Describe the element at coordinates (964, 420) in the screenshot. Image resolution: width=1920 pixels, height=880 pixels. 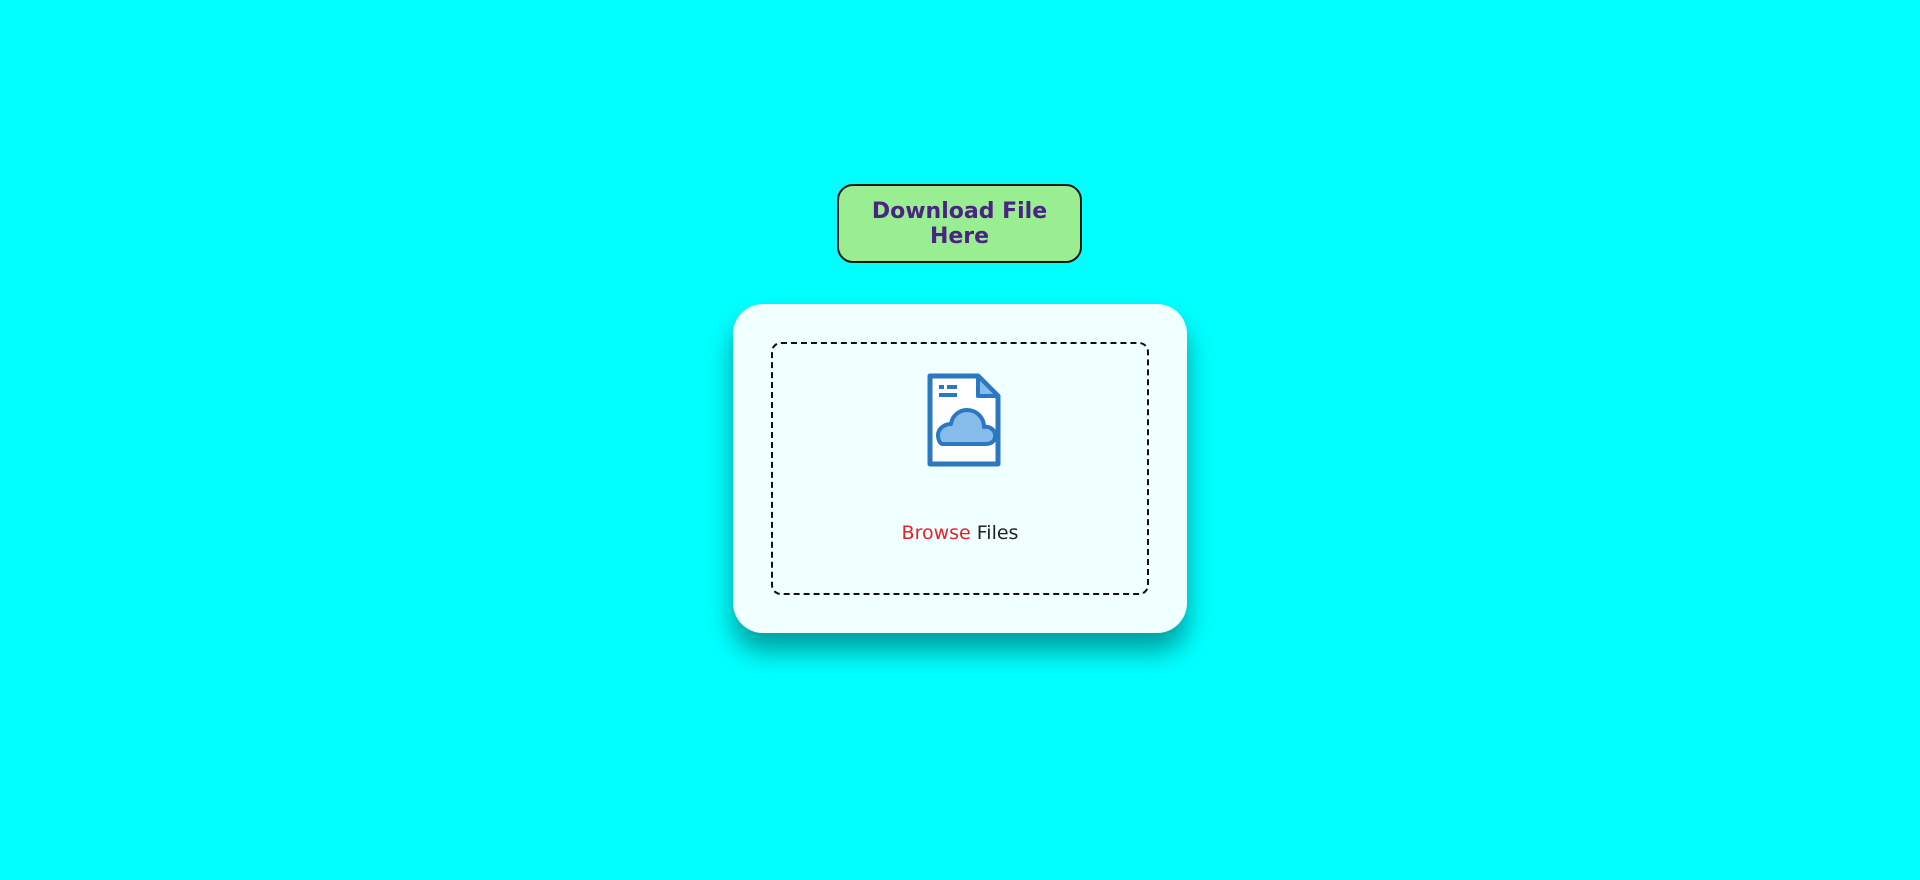
I see `cloud-file-icon` at that location.